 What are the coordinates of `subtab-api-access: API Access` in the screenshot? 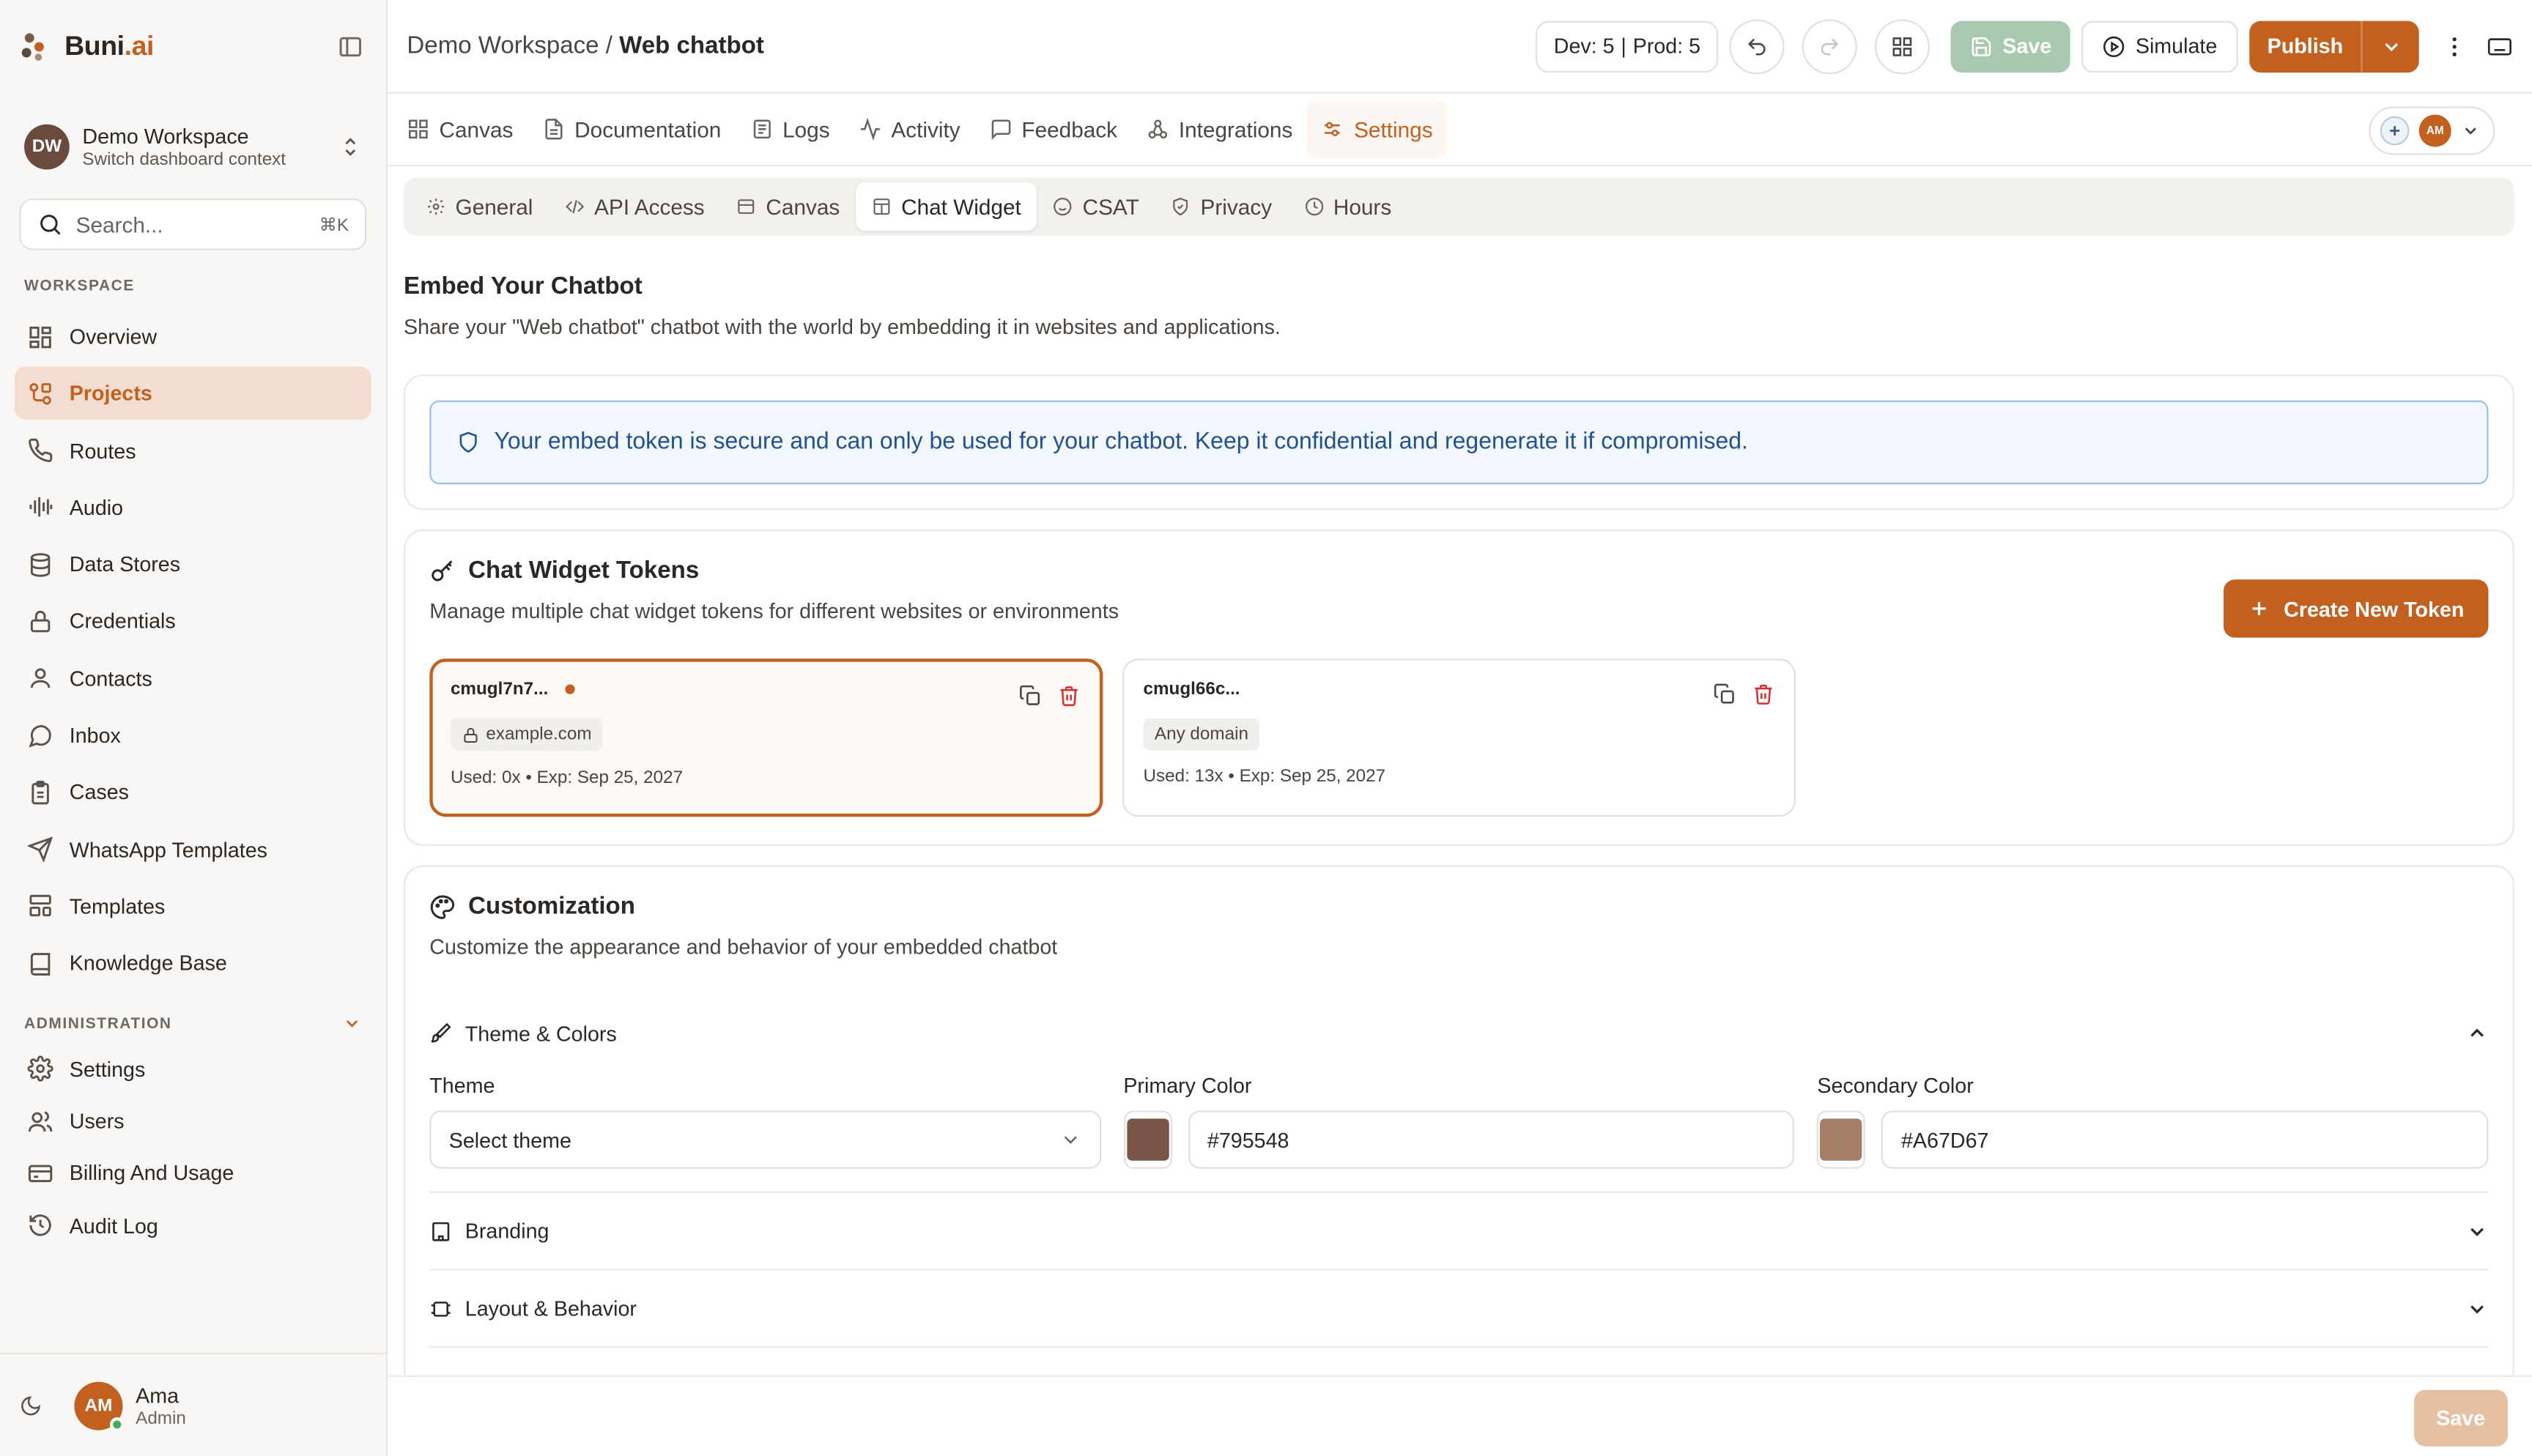 It's located at (634, 207).